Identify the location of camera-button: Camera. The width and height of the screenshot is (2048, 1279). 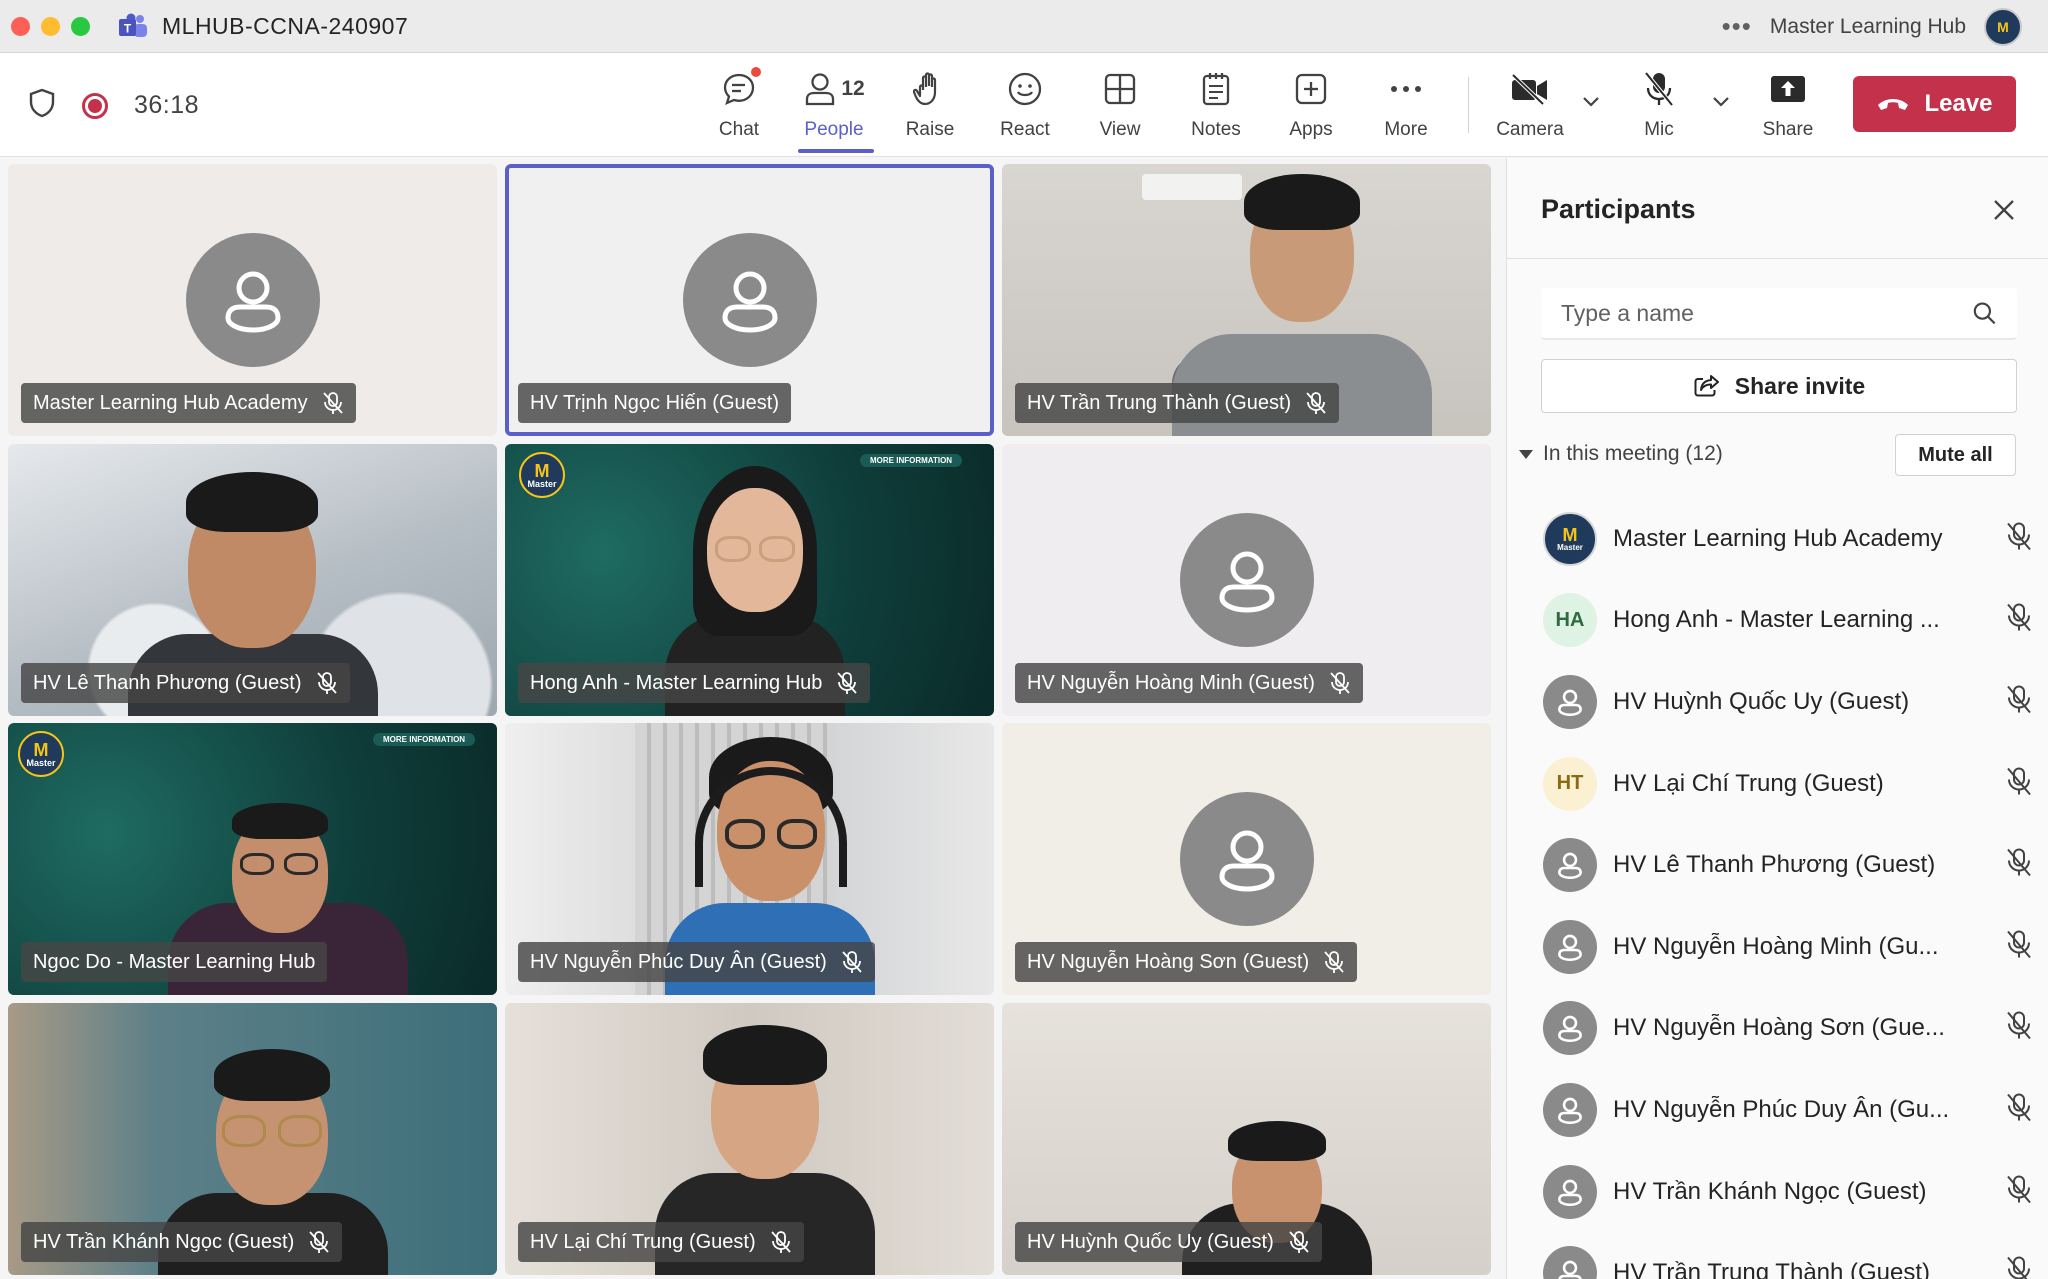
(1530, 104).